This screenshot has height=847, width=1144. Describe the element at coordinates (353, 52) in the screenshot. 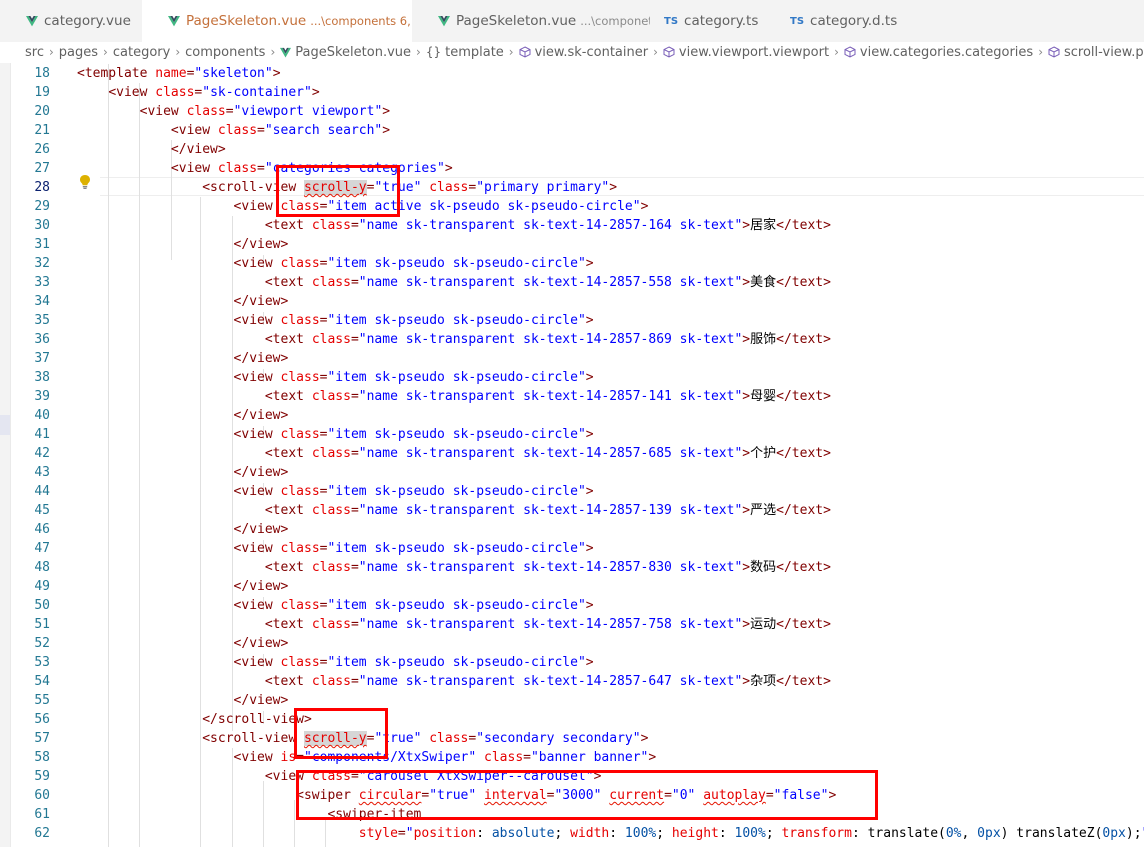

I see `breadcrumb-item: PageSkeleton.vue ›` at that location.